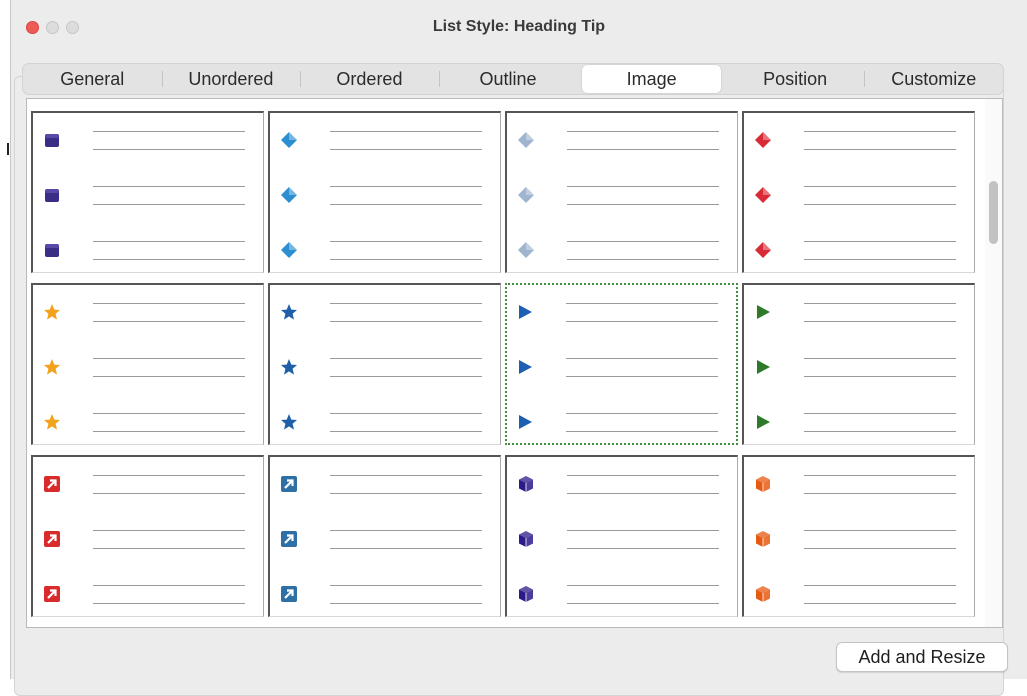 This screenshot has width=1027, height=696. I want to click on diamond-blue-icon, so click(289, 250).